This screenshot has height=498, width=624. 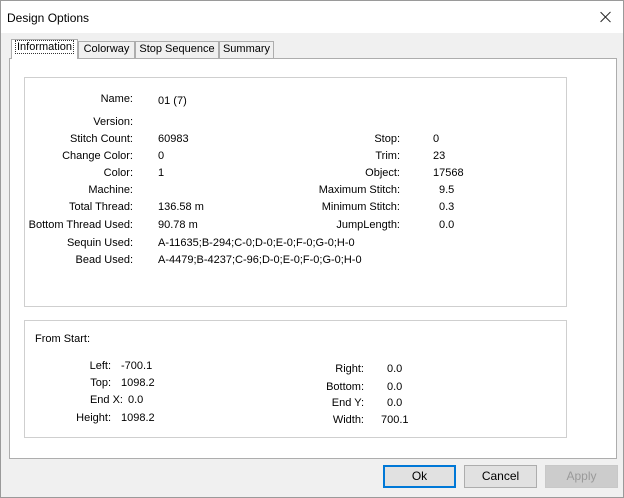 I want to click on bottom-thread-value: 90.78 m, so click(x=178, y=225).